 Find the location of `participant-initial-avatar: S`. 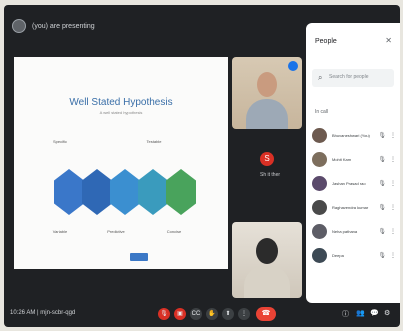

participant-initial-avatar: S is located at coordinates (267, 159).